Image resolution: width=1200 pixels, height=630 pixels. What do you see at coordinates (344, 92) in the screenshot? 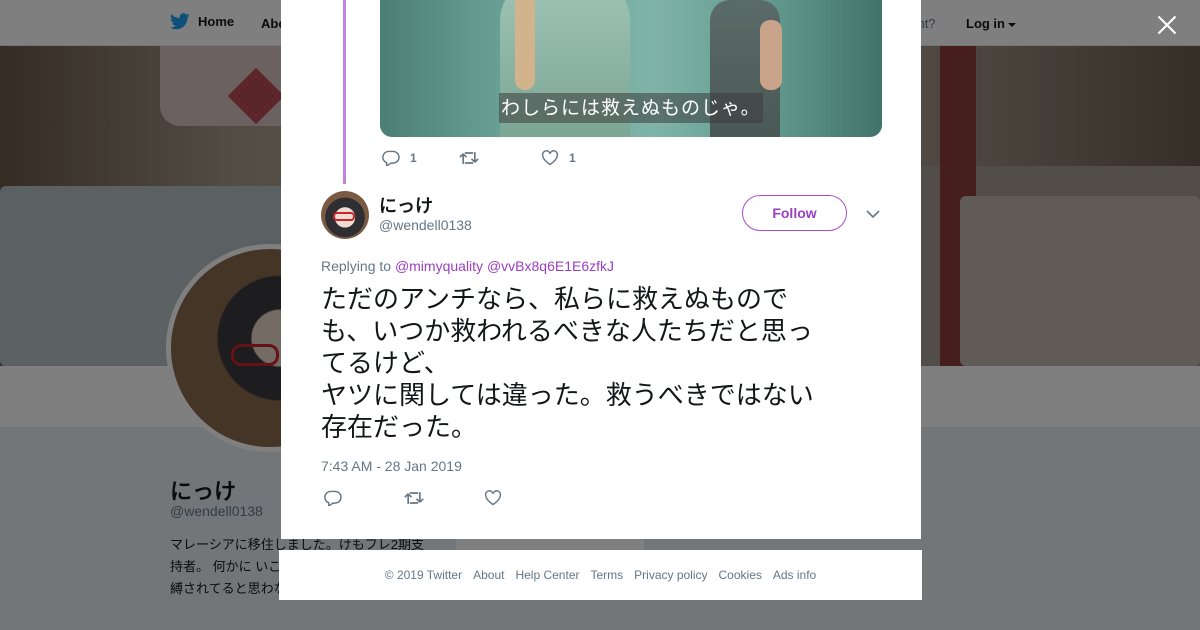
I see `thread-connector-line` at bounding box center [344, 92].